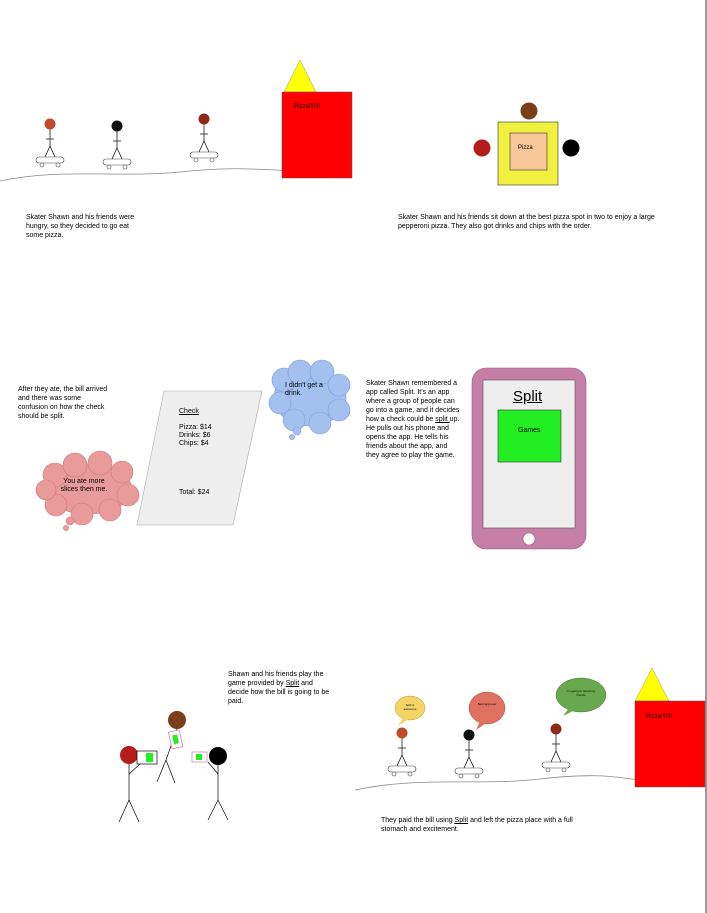 Image resolution: width=707 pixels, height=913 pixels. What do you see at coordinates (581, 693) in the screenshot?
I see `bubble-green-text: I'm going to tell all my friends` at bounding box center [581, 693].